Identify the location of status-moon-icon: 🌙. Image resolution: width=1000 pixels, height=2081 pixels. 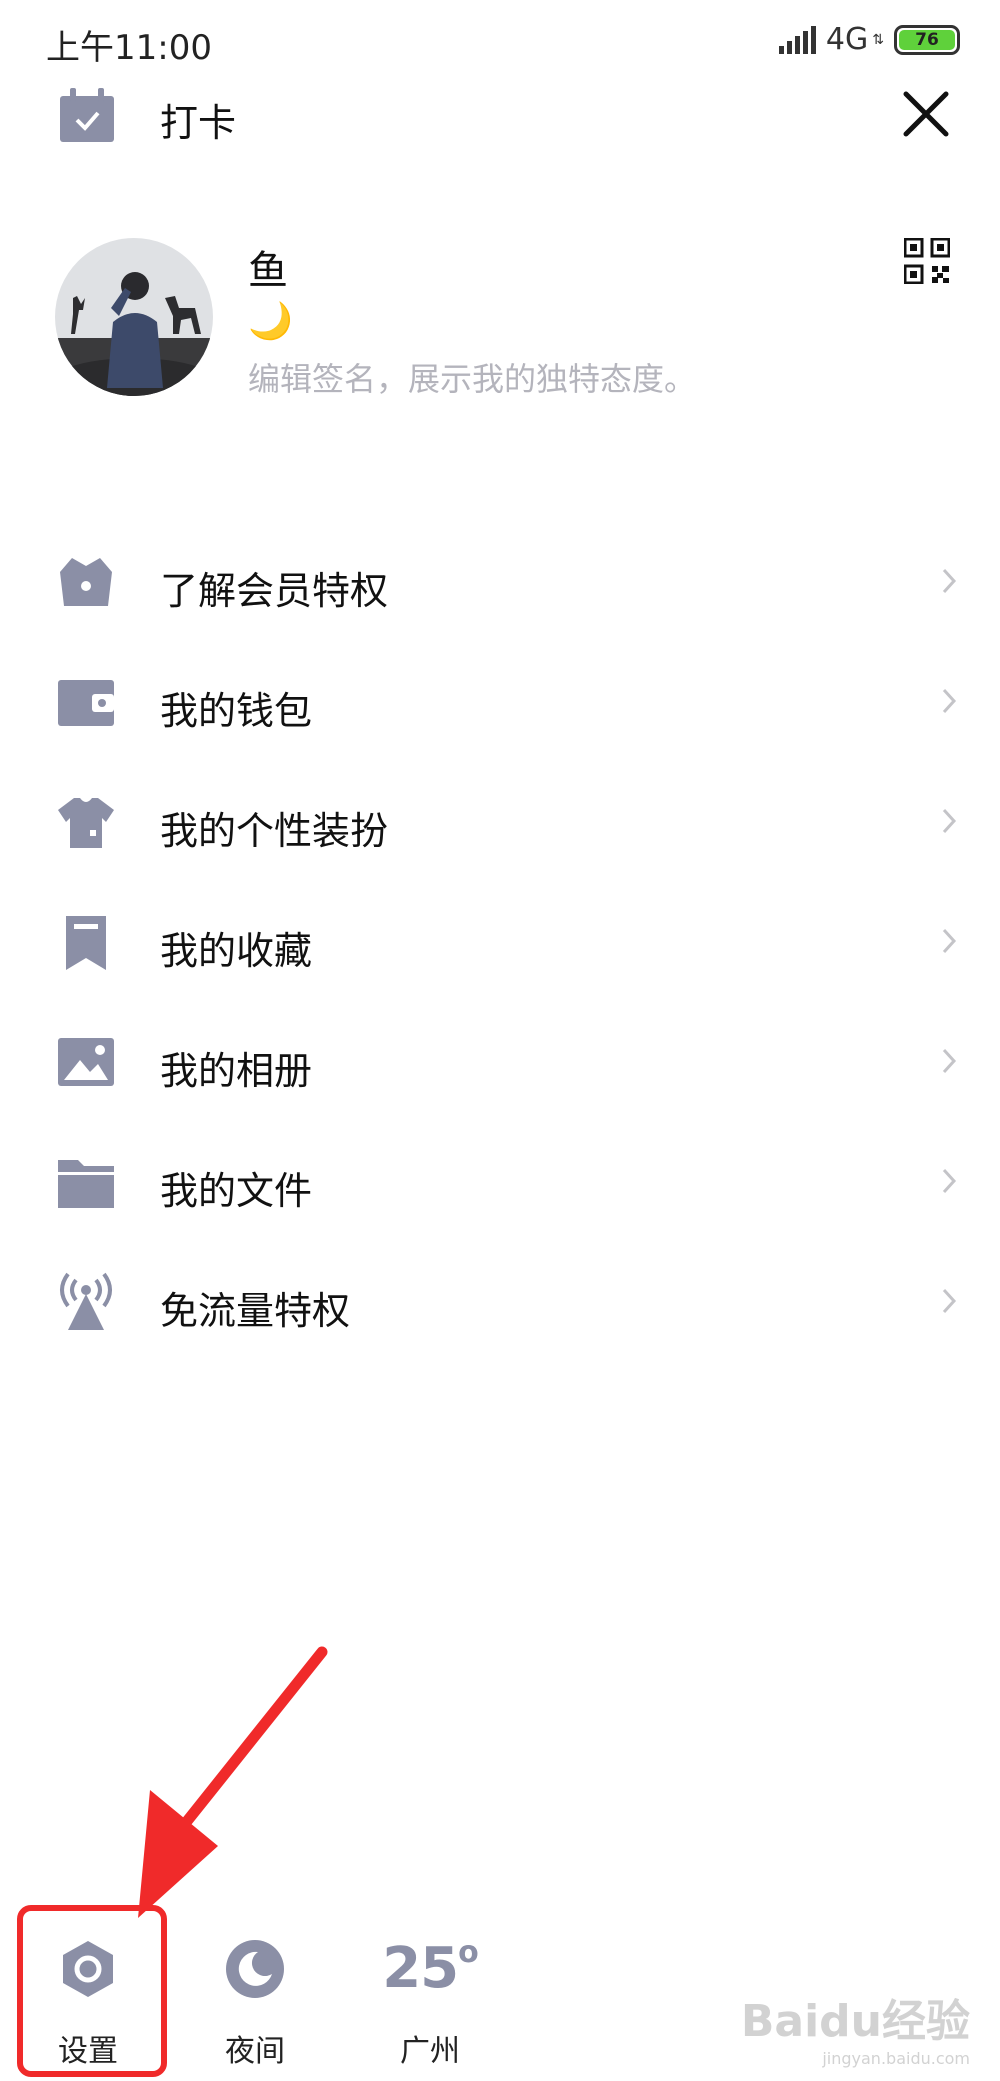
(270, 321).